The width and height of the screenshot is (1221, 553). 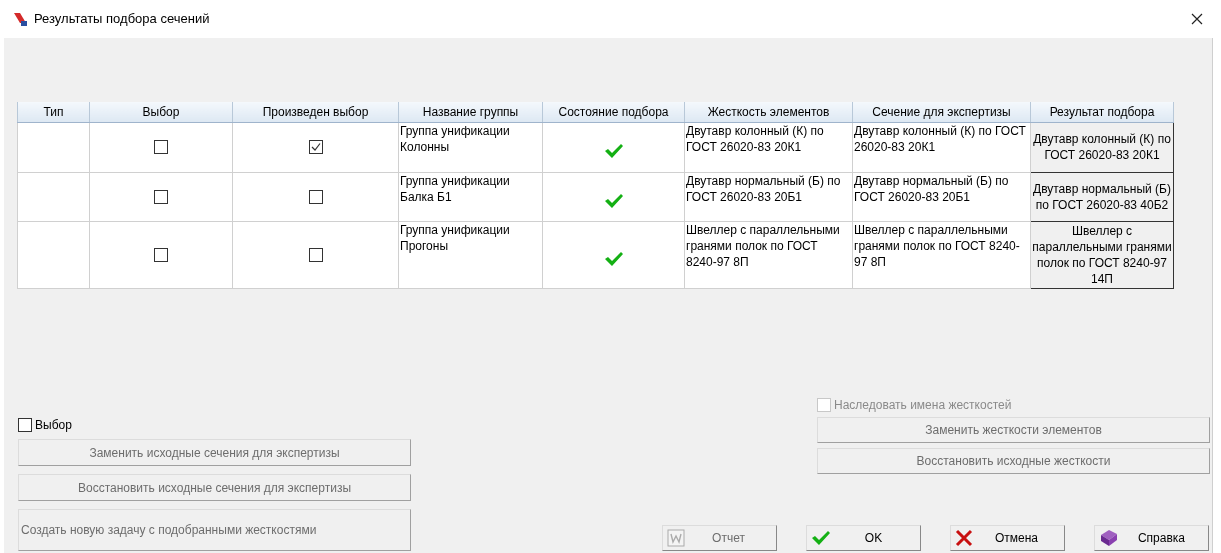 What do you see at coordinates (470, 112) in the screenshot?
I see `column-header: Название группы` at bounding box center [470, 112].